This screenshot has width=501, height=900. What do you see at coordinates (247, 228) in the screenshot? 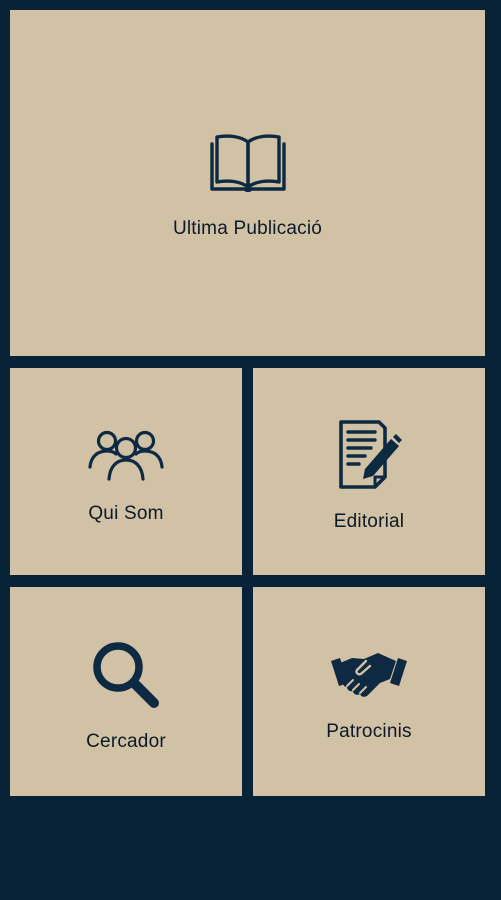
I see `tile-label: Ultima Publicació` at bounding box center [247, 228].